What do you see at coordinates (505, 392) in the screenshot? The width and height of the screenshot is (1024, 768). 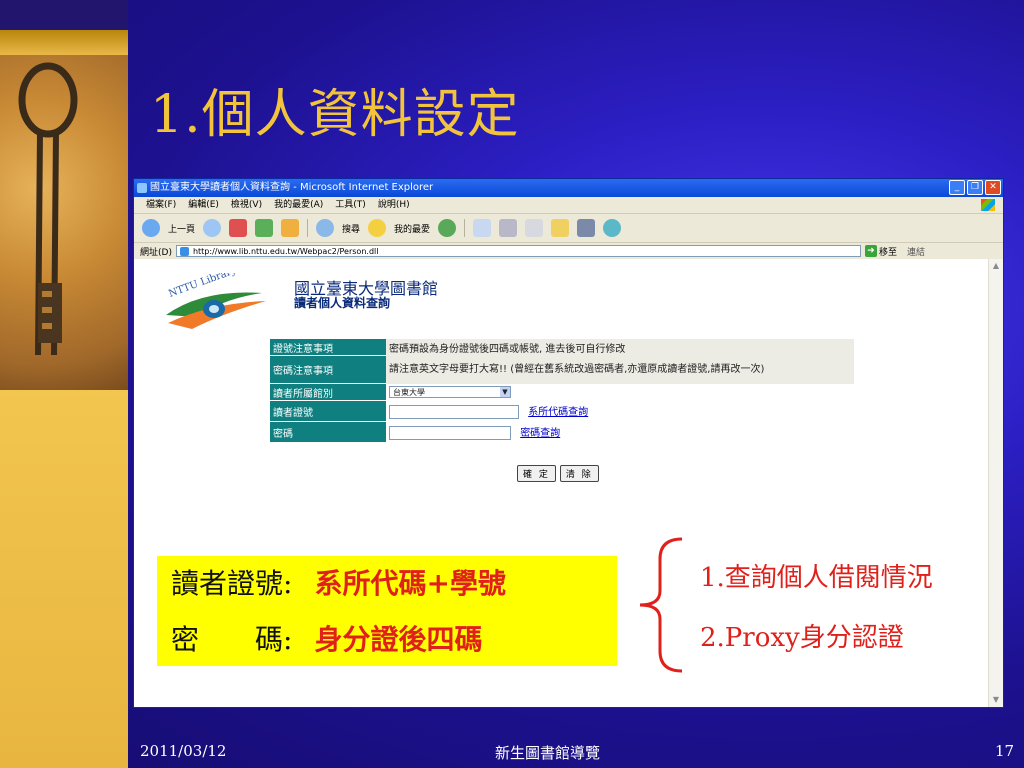 I see `chevron-down-icon: ▼` at bounding box center [505, 392].